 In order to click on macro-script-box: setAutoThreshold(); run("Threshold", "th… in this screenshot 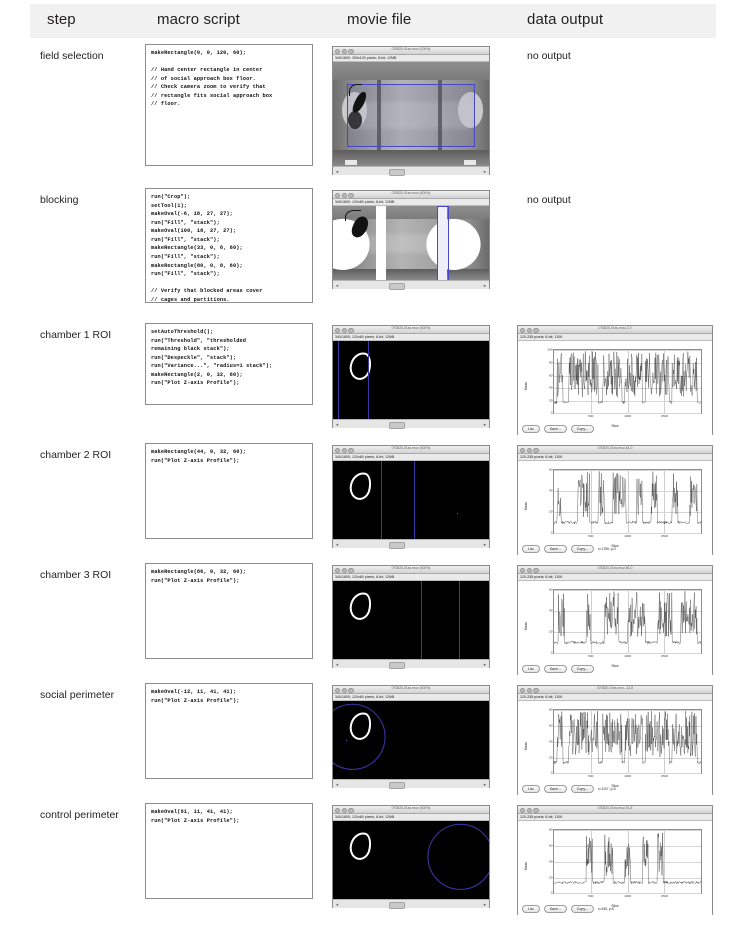, I will do `click(229, 364)`.